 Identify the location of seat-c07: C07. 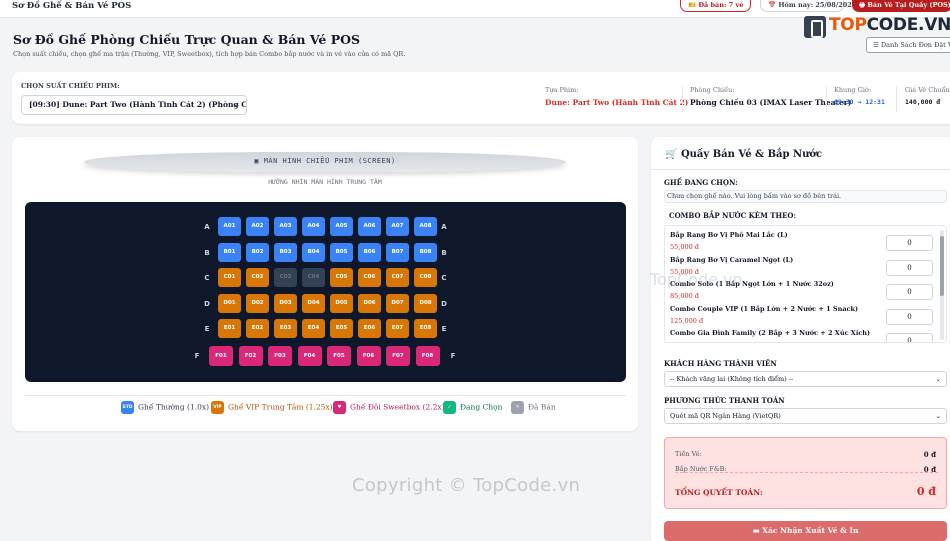
(397, 277).